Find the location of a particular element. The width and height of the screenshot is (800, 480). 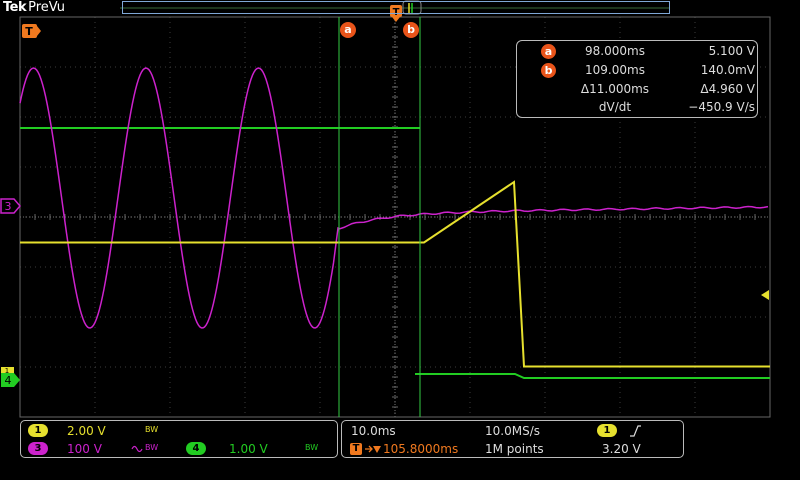

ch4-ground-marker: 4 is located at coordinates (10, 380).